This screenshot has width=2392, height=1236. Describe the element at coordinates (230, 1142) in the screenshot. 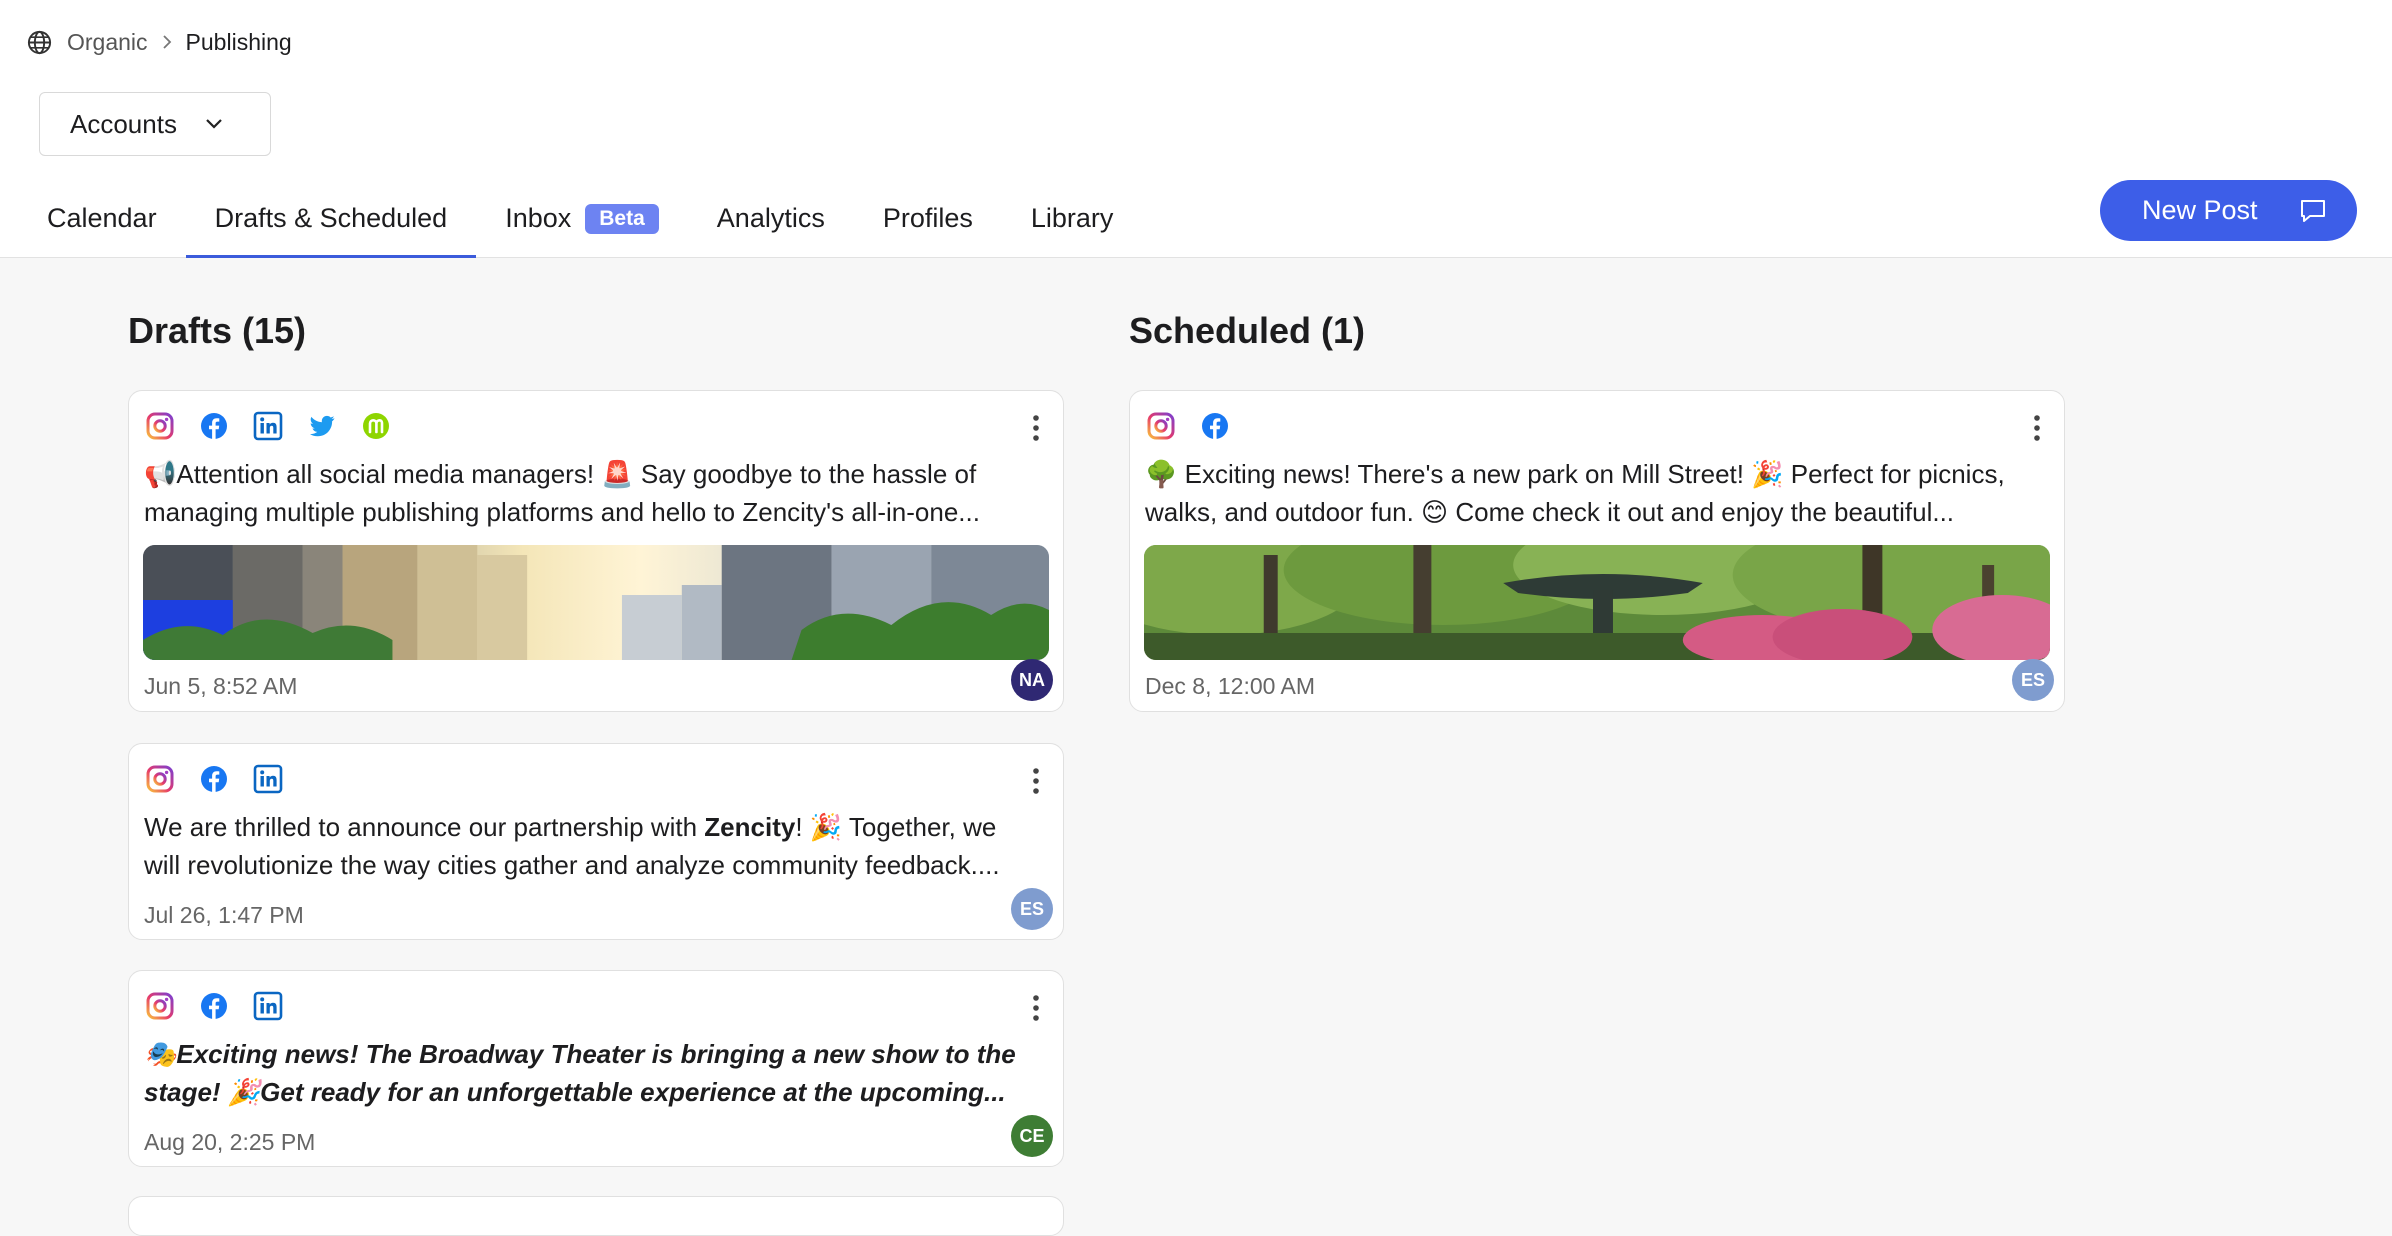

I see `post-date: Aug 20, 2:25 PM` at that location.